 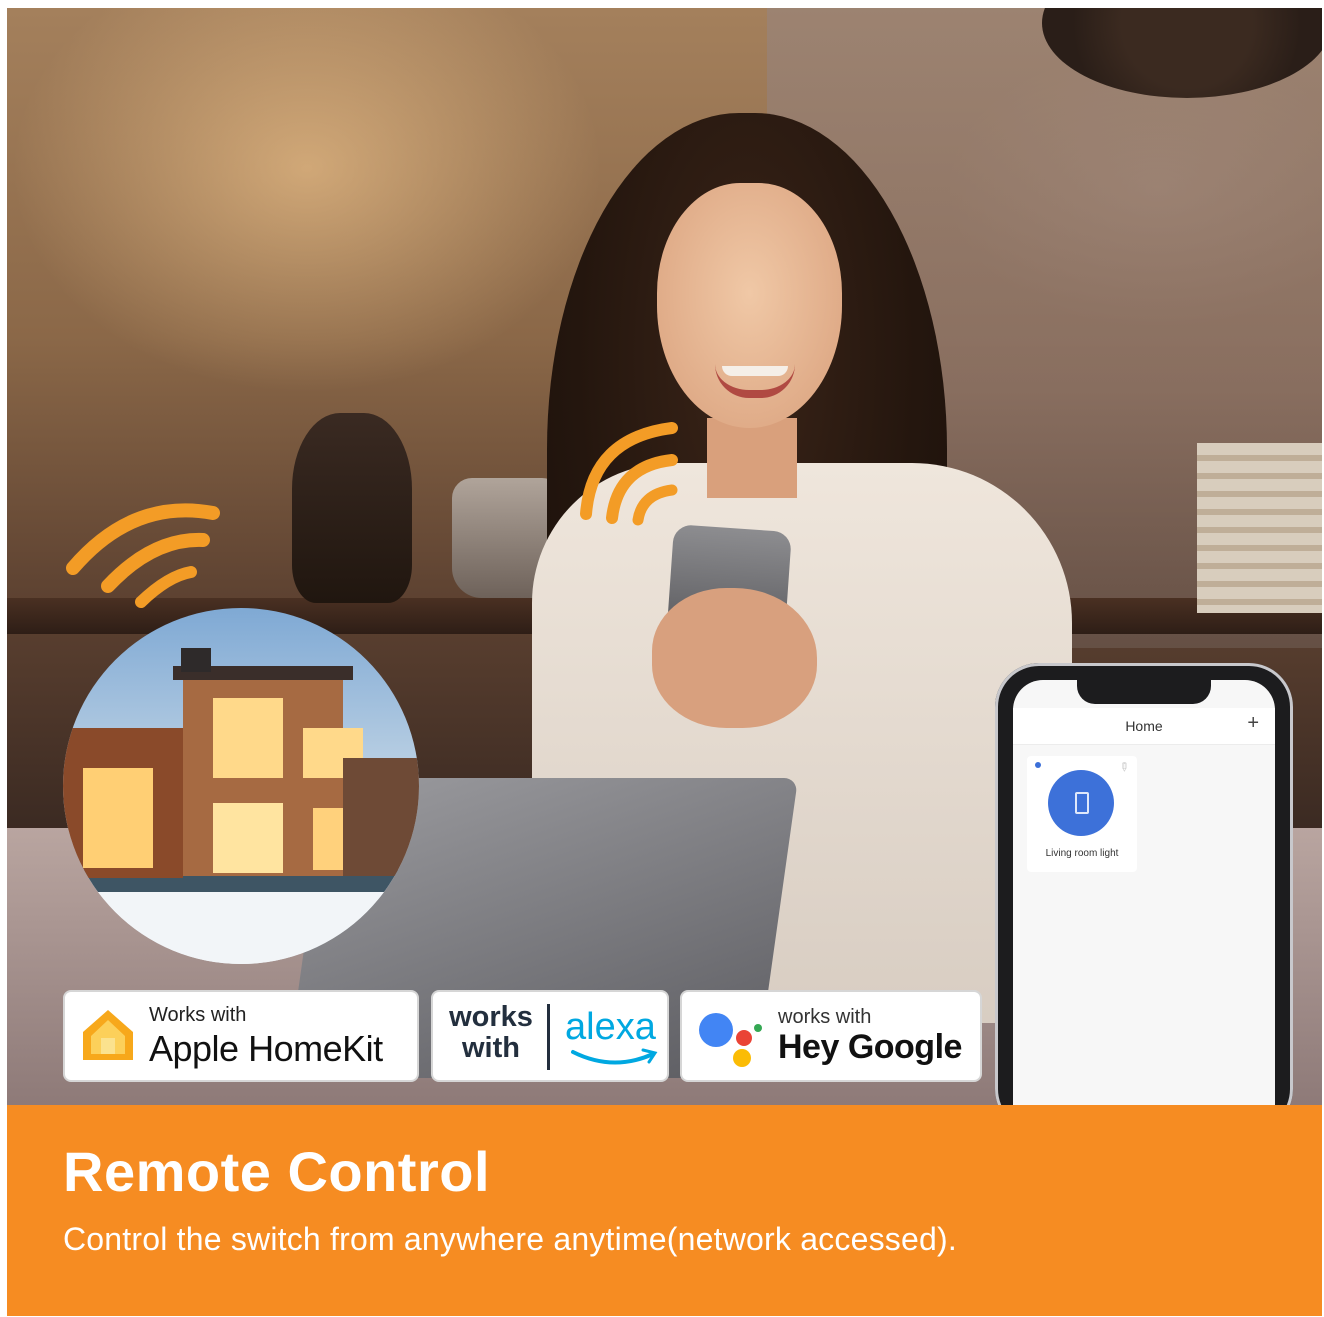 I want to click on alexa-badge: works with alexa, so click(x=550, y=1036).